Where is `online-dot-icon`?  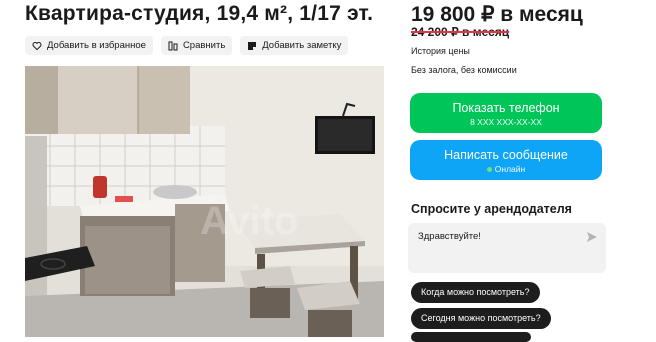 online-dot-icon is located at coordinates (489, 170).